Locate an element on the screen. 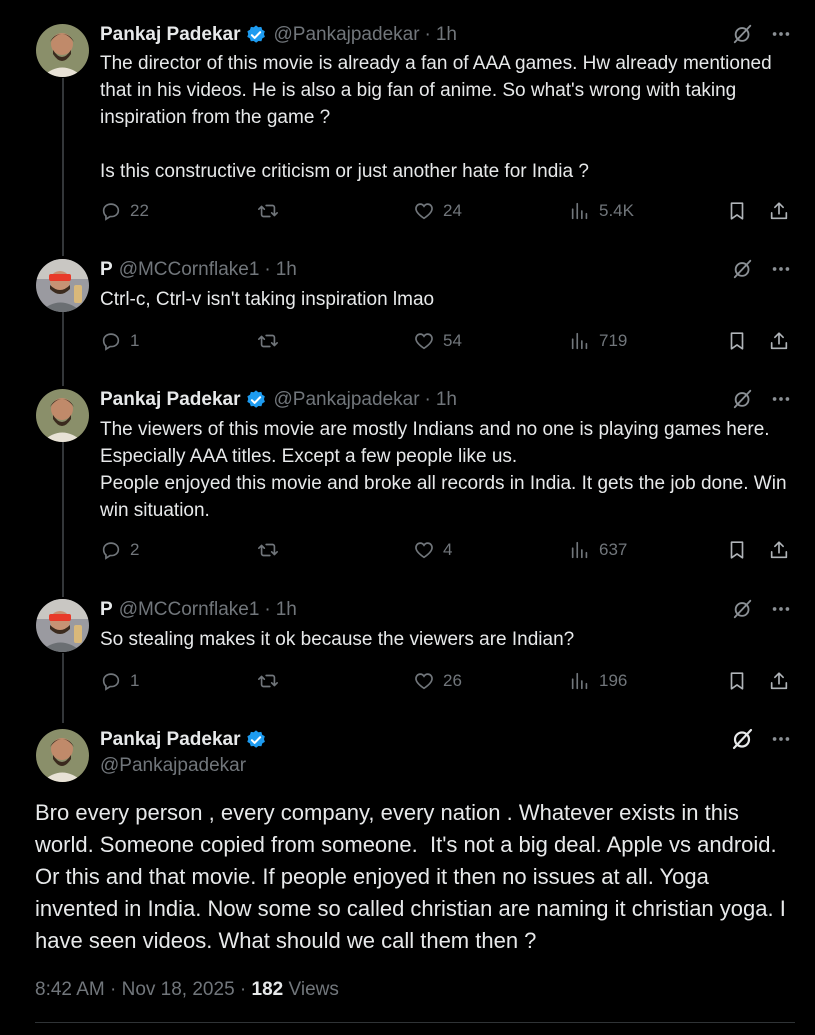 This screenshot has height=1035, width=815. views-button: 719 is located at coordinates (598, 341).